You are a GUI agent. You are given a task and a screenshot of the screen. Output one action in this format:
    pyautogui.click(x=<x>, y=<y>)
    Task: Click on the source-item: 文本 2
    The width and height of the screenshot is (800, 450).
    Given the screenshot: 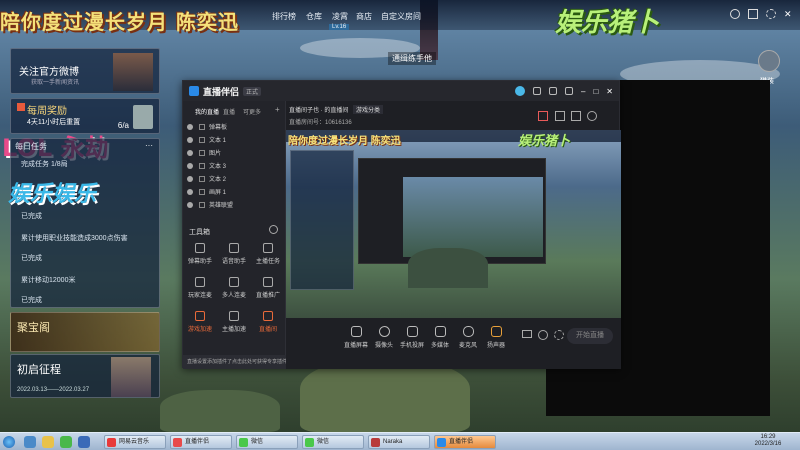 What is the action you would take?
    pyautogui.click(x=234, y=178)
    